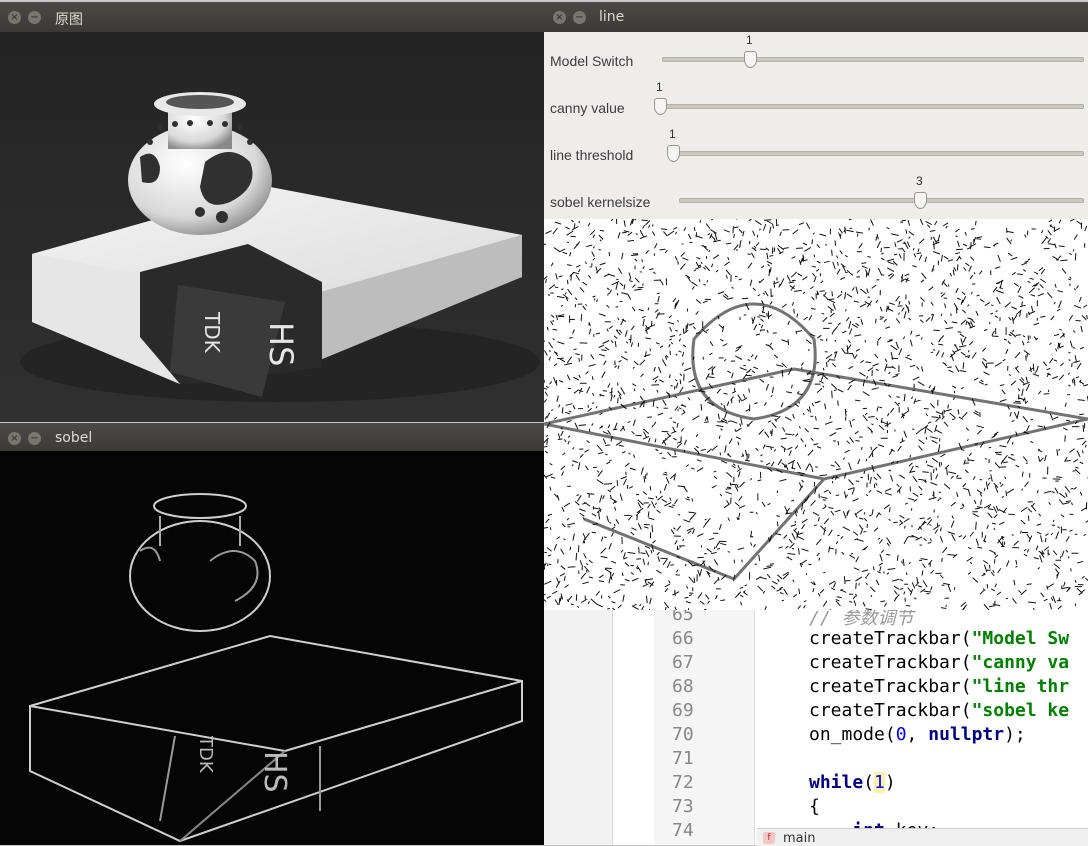  I want to click on code-line: 73 {, so click(816, 808).